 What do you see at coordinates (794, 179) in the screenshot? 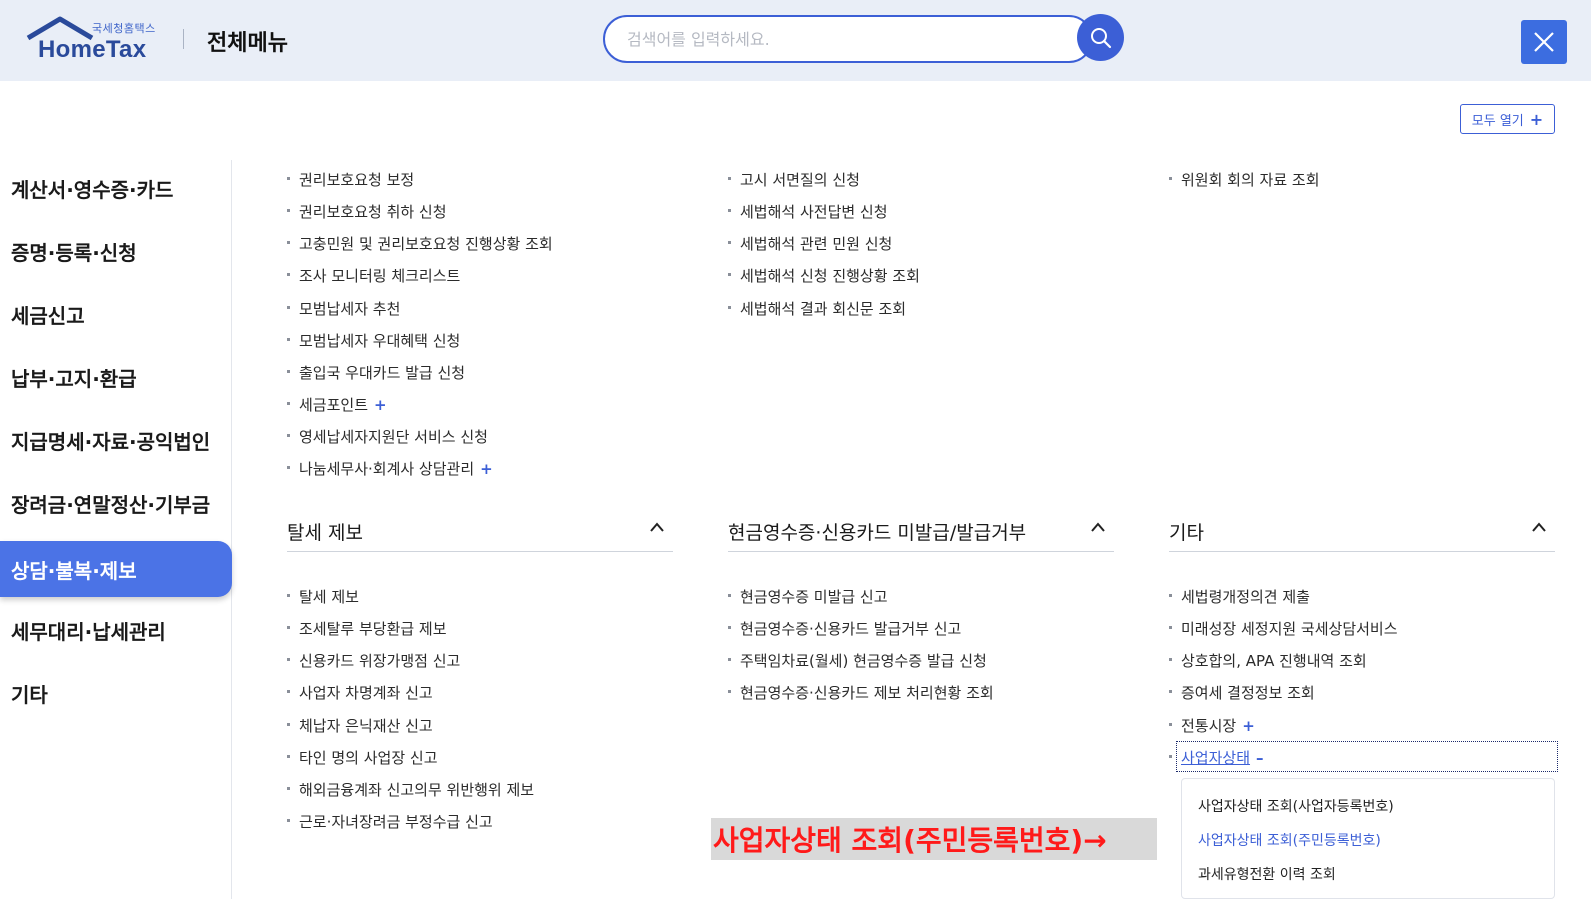
I see `menu-link: 고시 서면질의 신청` at bounding box center [794, 179].